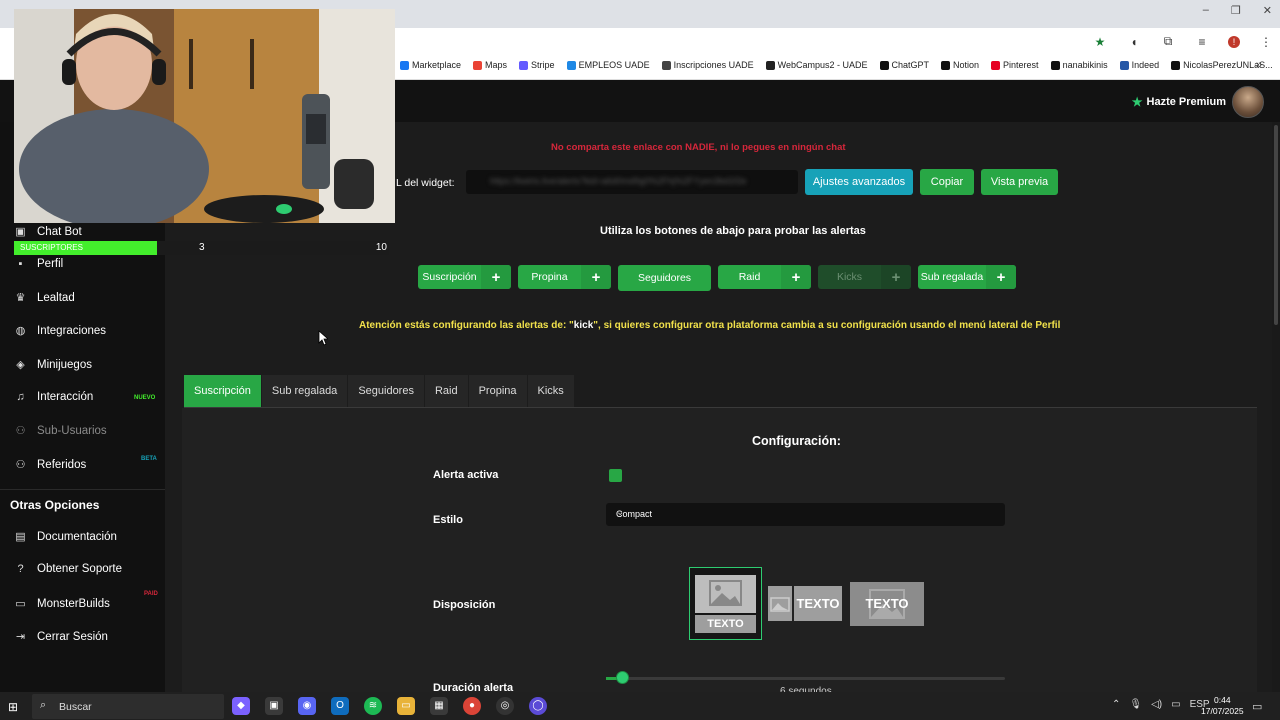  What do you see at coordinates (466, 475) in the screenshot?
I see `alert-active-label: Alerta activa` at bounding box center [466, 475].